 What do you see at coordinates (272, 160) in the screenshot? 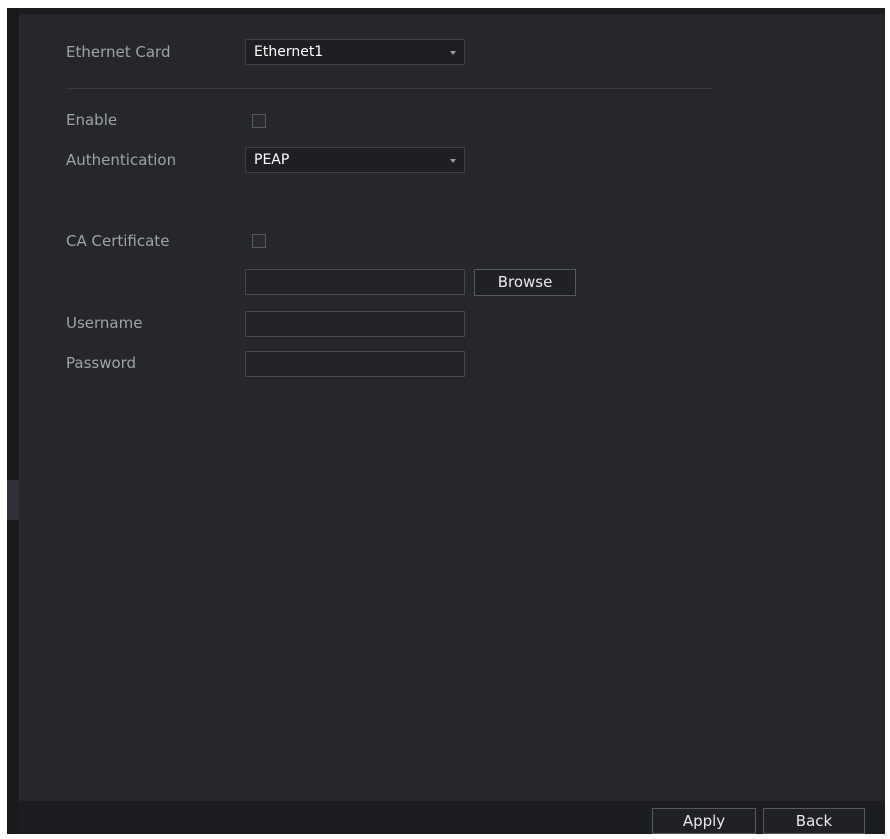
I see `authentication-value: PEAP` at bounding box center [272, 160].